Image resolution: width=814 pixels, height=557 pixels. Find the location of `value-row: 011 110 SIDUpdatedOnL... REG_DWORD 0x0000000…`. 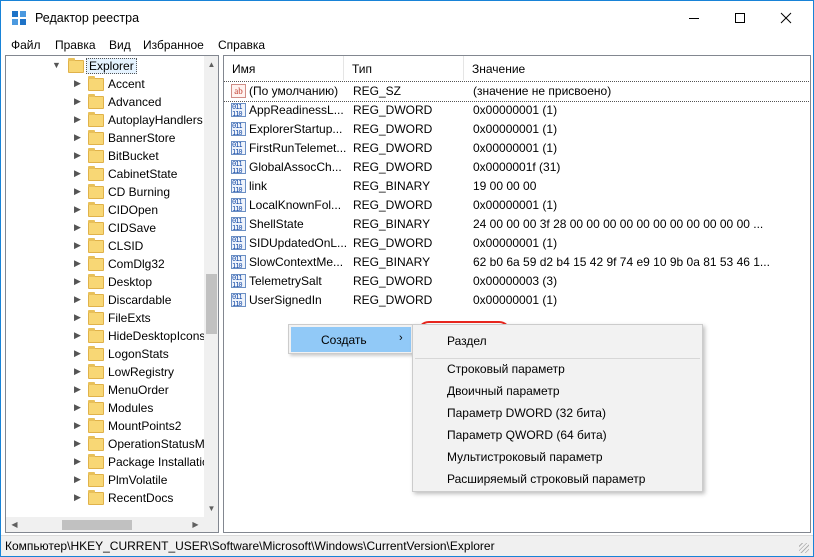

value-row: 011 110 SIDUpdatedOnL... REG_DWORD 0x0000000… is located at coordinates (517, 243).